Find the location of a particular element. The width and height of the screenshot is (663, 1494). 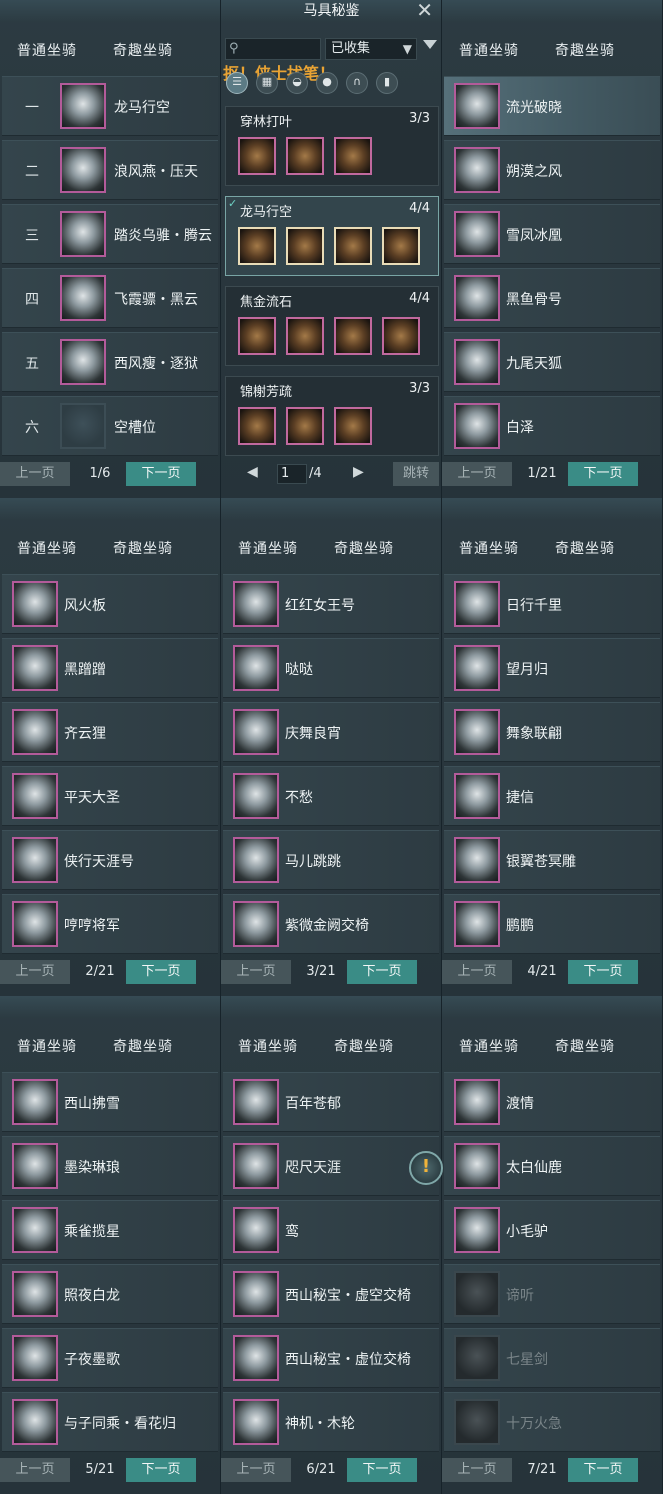

mount-list-item: 四 飞霞骠・黑云 is located at coordinates (110, 298).